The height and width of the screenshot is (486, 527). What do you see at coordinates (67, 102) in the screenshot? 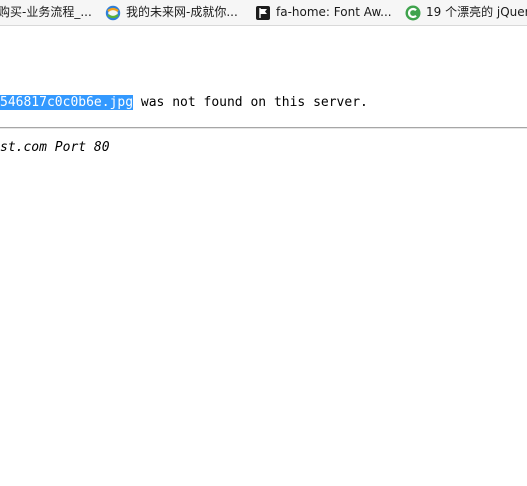
I see `selected-filename: 546817c0c0b6e.jpg` at bounding box center [67, 102].